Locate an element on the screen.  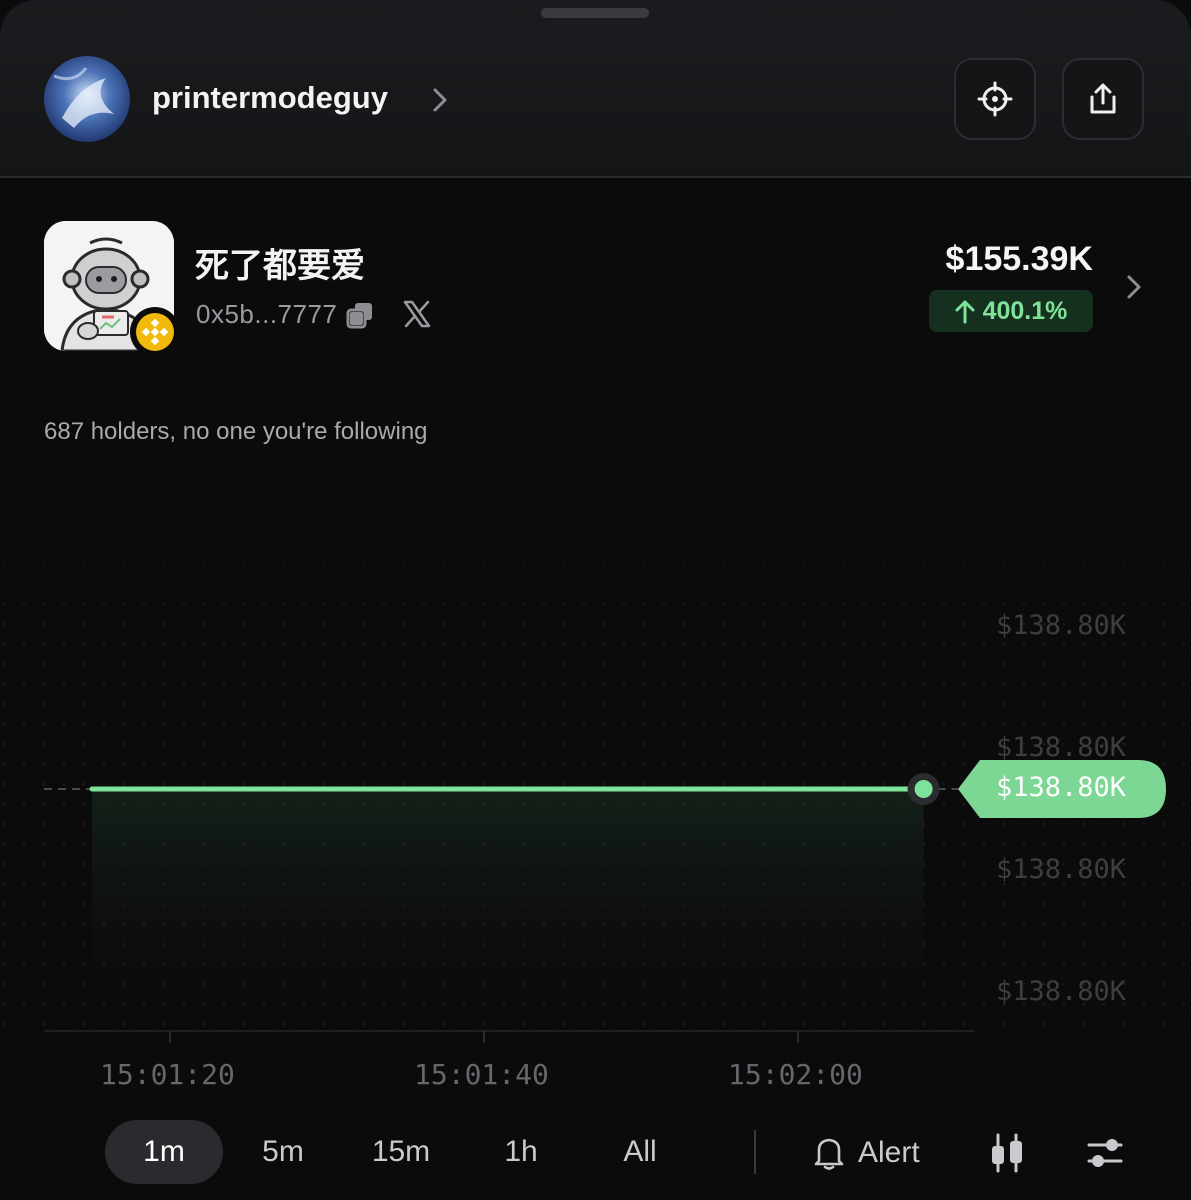
current-price-label: $138.80K is located at coordinates (1061, 787).